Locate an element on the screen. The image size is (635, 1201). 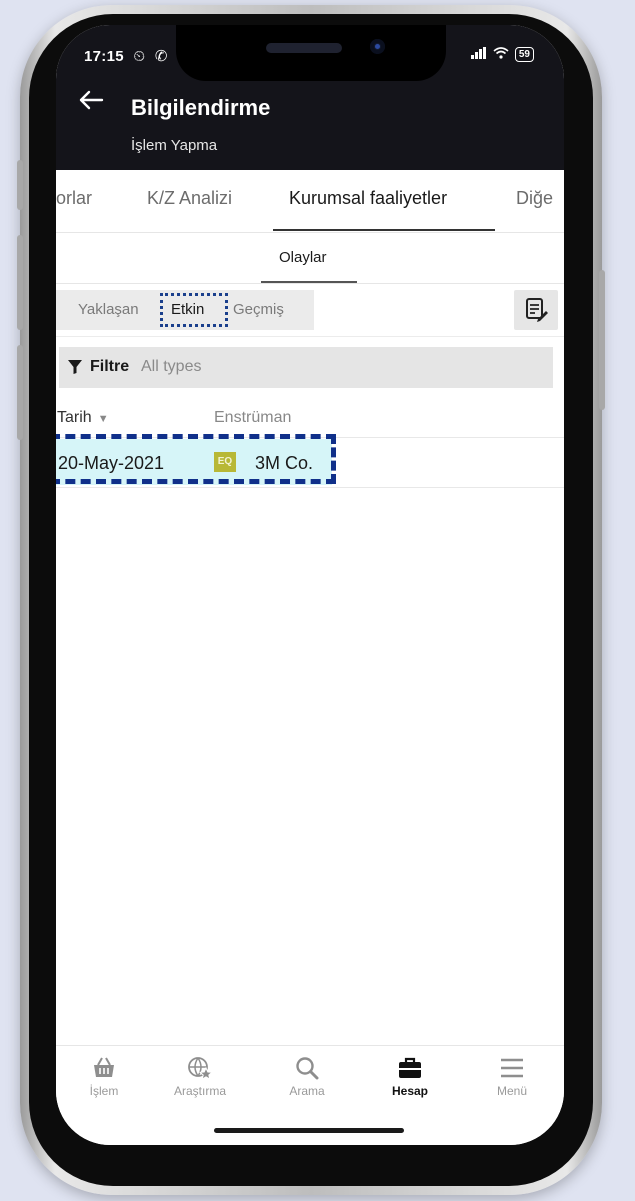
globe-star-icon is located at coordinates (200, 1068).